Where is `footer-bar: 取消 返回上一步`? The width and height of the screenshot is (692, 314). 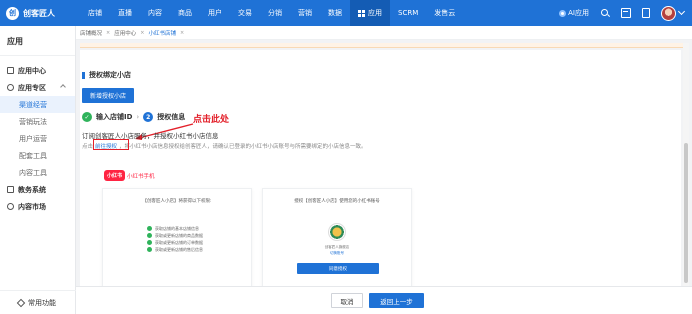 footer-bar: 取消 返回上一步 is located at coordinates (384, 300).